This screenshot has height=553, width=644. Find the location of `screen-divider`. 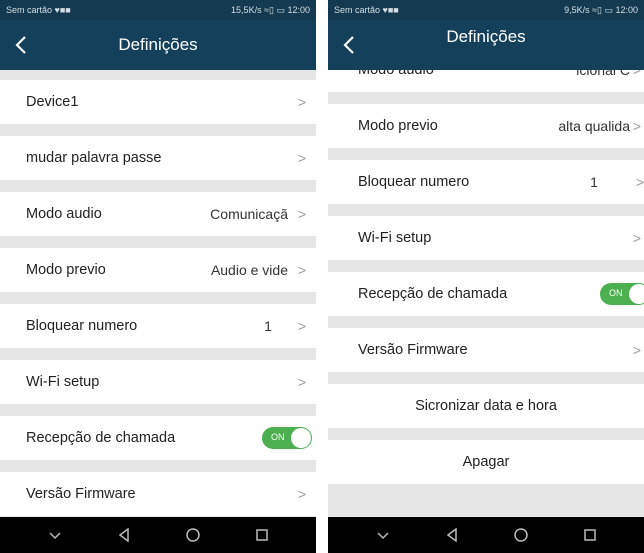

screen-divider is located at coordinates (322, 276).